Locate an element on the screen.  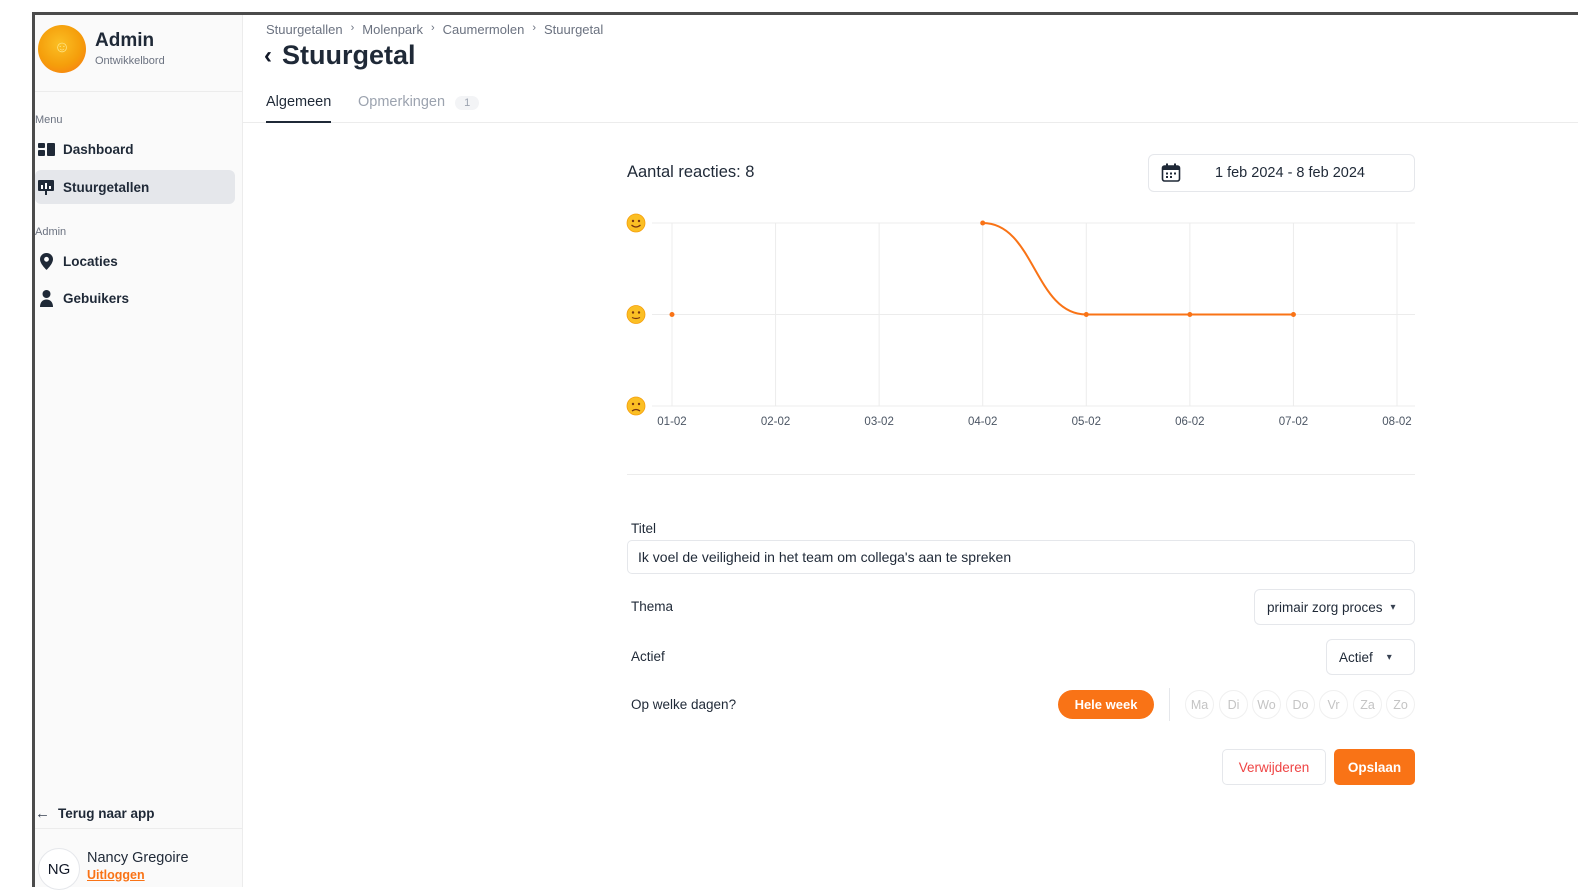
breadcrumb-item: Caumermolen is located at coordinates (484, 29).